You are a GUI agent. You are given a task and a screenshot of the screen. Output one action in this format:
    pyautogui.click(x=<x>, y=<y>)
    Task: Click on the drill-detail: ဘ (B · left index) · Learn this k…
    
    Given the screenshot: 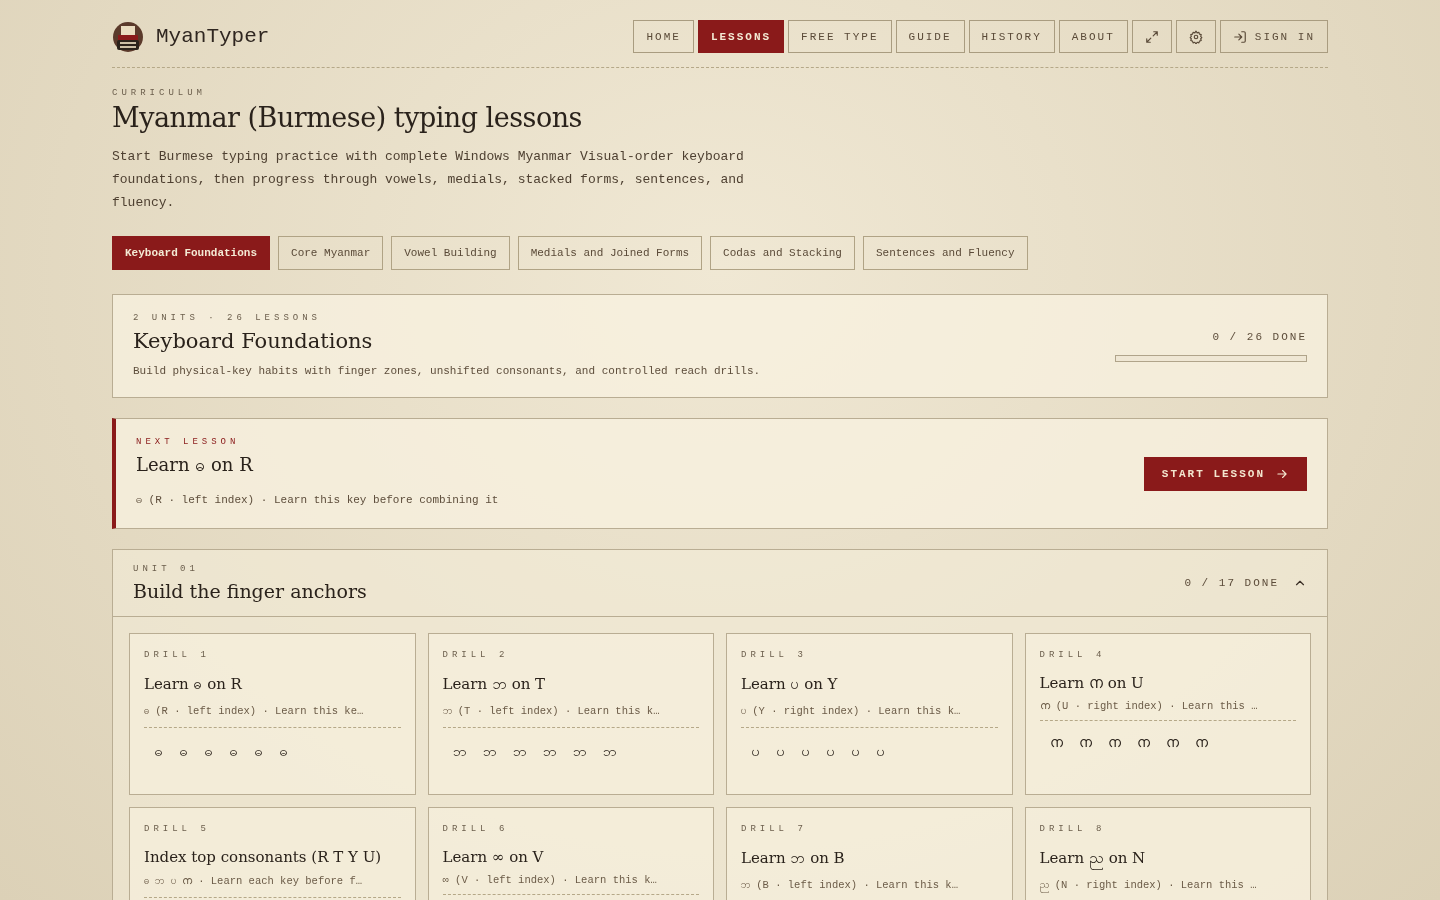 What is the action you would take?
    pyautogui.click(x=869, y=889)
    